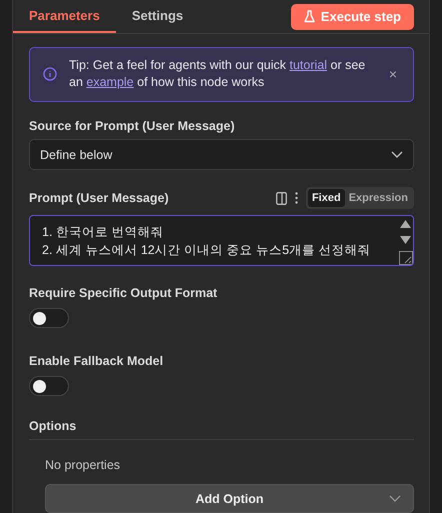  I want to click on tutorial-link: tutorial, so click(309, 65).